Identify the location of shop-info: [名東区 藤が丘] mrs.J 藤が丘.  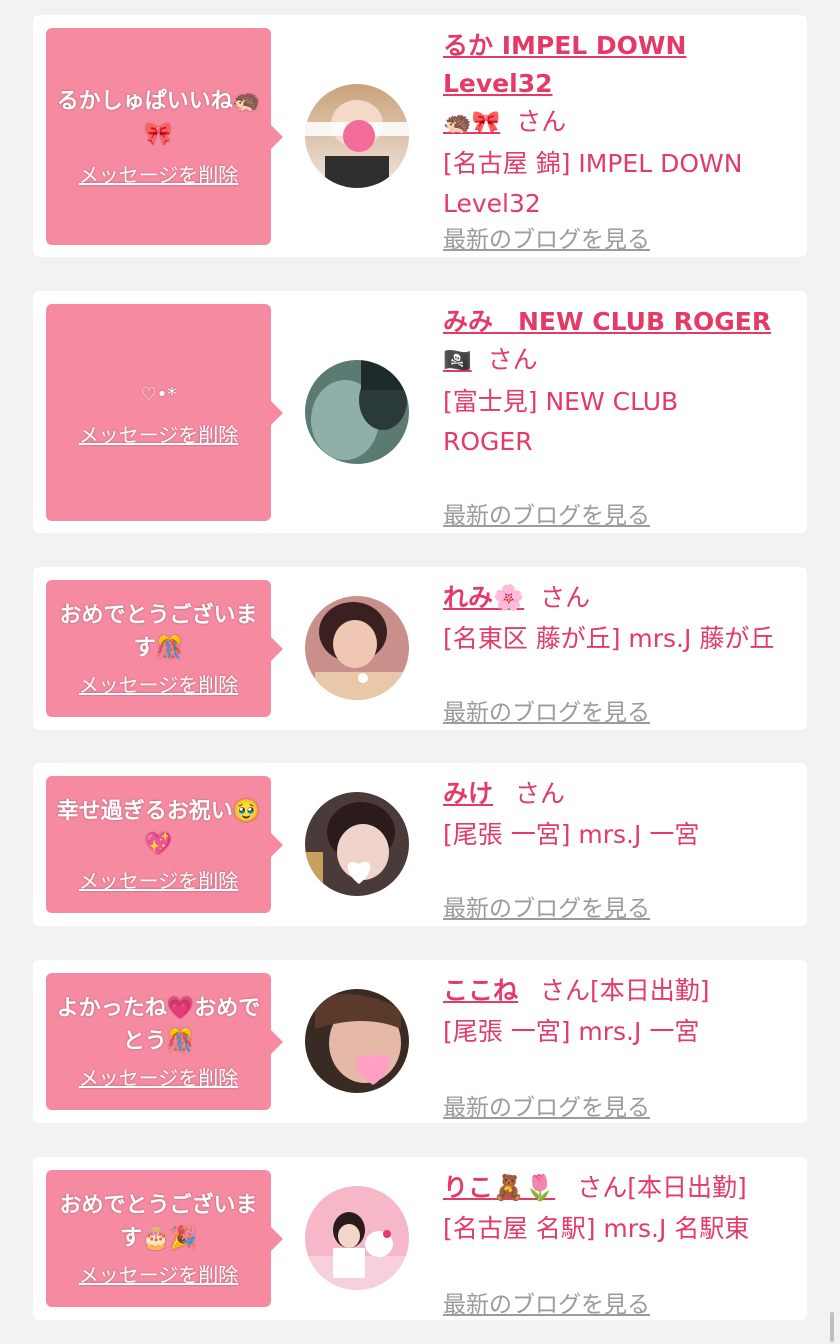
(609, 638).